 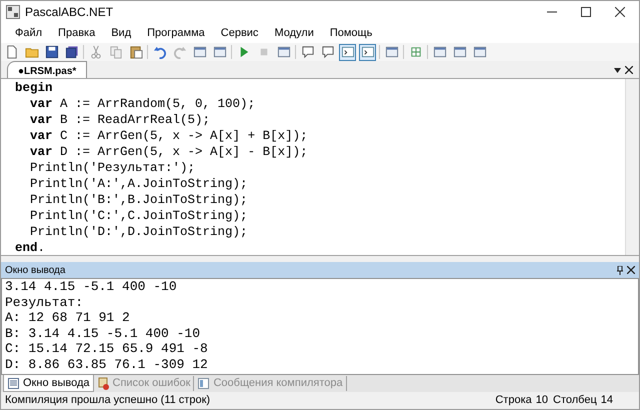 I want to click on code-line: end., so click(x=30, y=248).